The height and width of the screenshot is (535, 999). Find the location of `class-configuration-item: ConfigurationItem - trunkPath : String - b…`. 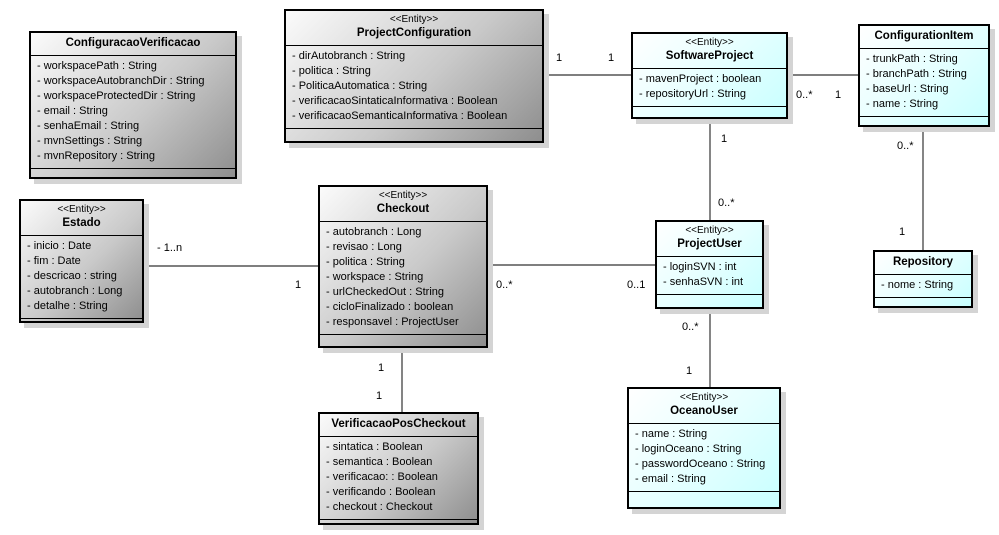

class-configuration-item: ConfigurationItem - trunkPath : String - b… is located at coordinates (924, 75).